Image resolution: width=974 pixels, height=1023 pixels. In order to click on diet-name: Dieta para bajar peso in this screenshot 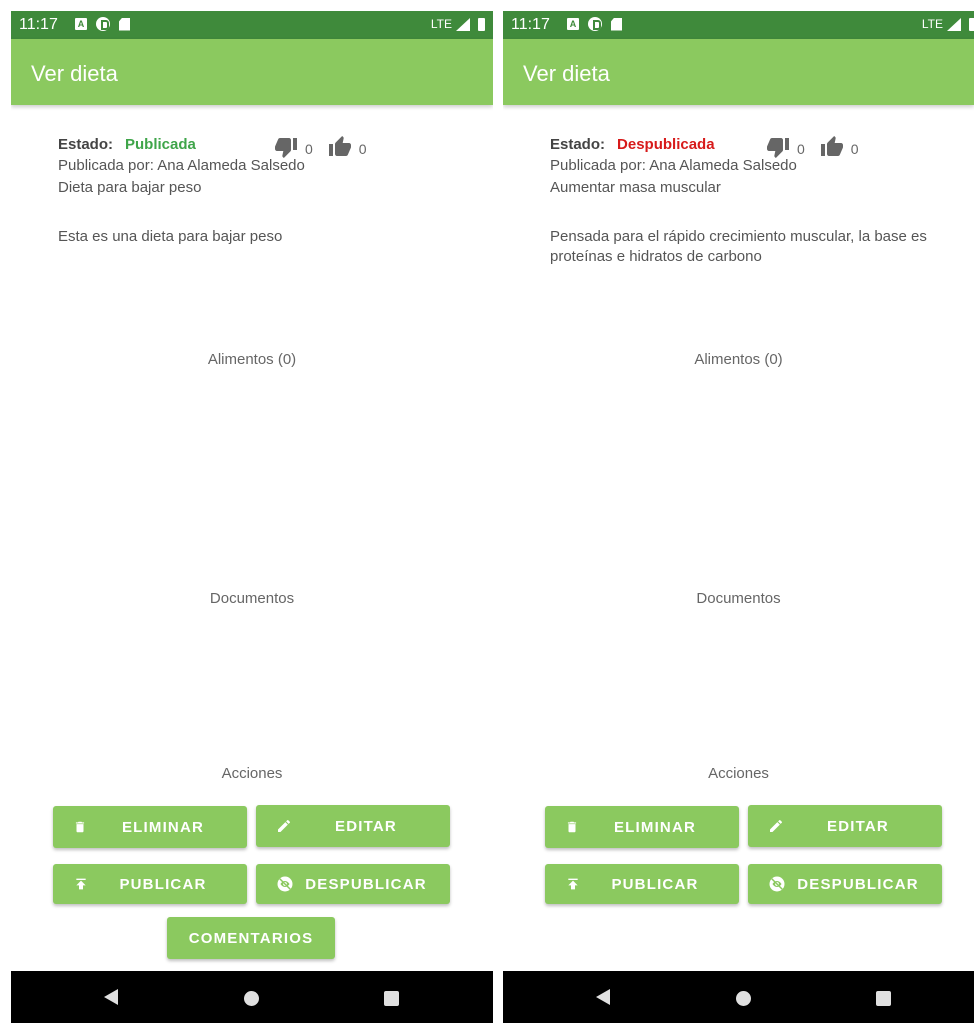, I will do `click(130, 187)`.